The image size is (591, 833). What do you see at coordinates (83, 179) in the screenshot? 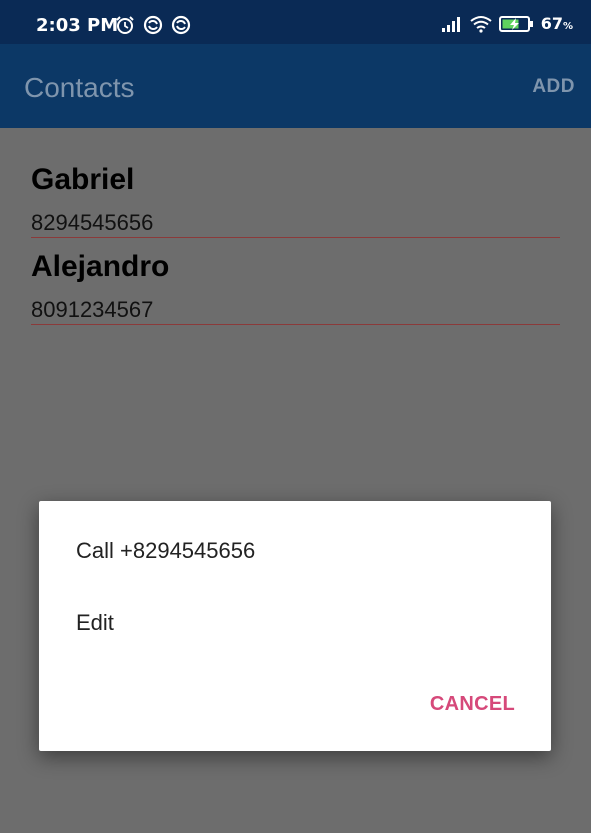
I see `contact-name: Gabriel` at bounding box center [83, 179].